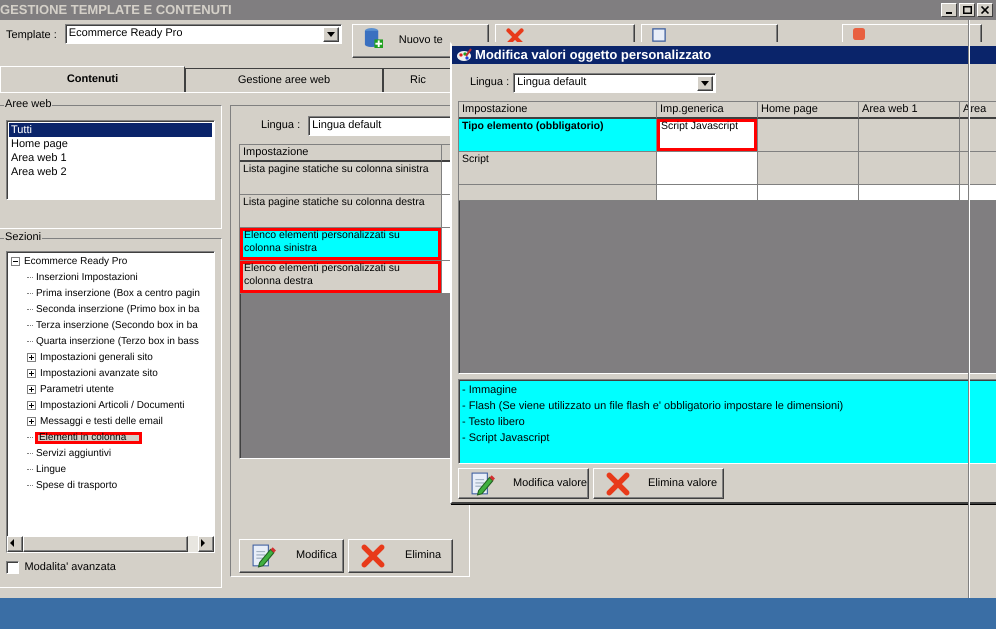  Describe the element at coordinates (808, 110) in the screenshot. I see `column-header: Home page` at that location.